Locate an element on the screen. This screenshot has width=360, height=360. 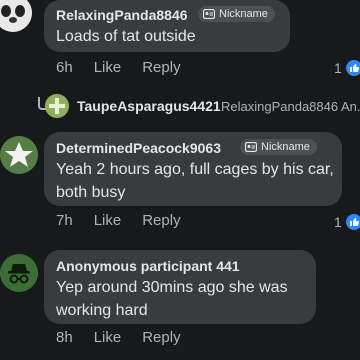
peacock-avatar-icon is located at coordinates (19, 155).